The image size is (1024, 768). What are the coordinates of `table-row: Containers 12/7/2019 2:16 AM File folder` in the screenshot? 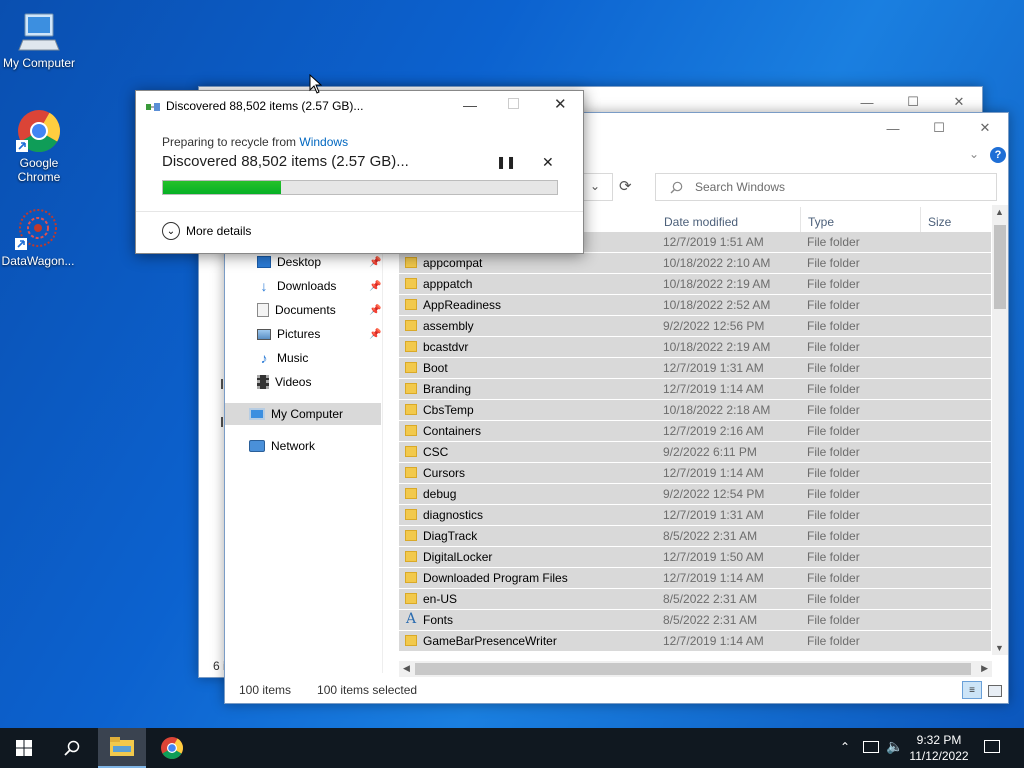 It's located at (695, 431).